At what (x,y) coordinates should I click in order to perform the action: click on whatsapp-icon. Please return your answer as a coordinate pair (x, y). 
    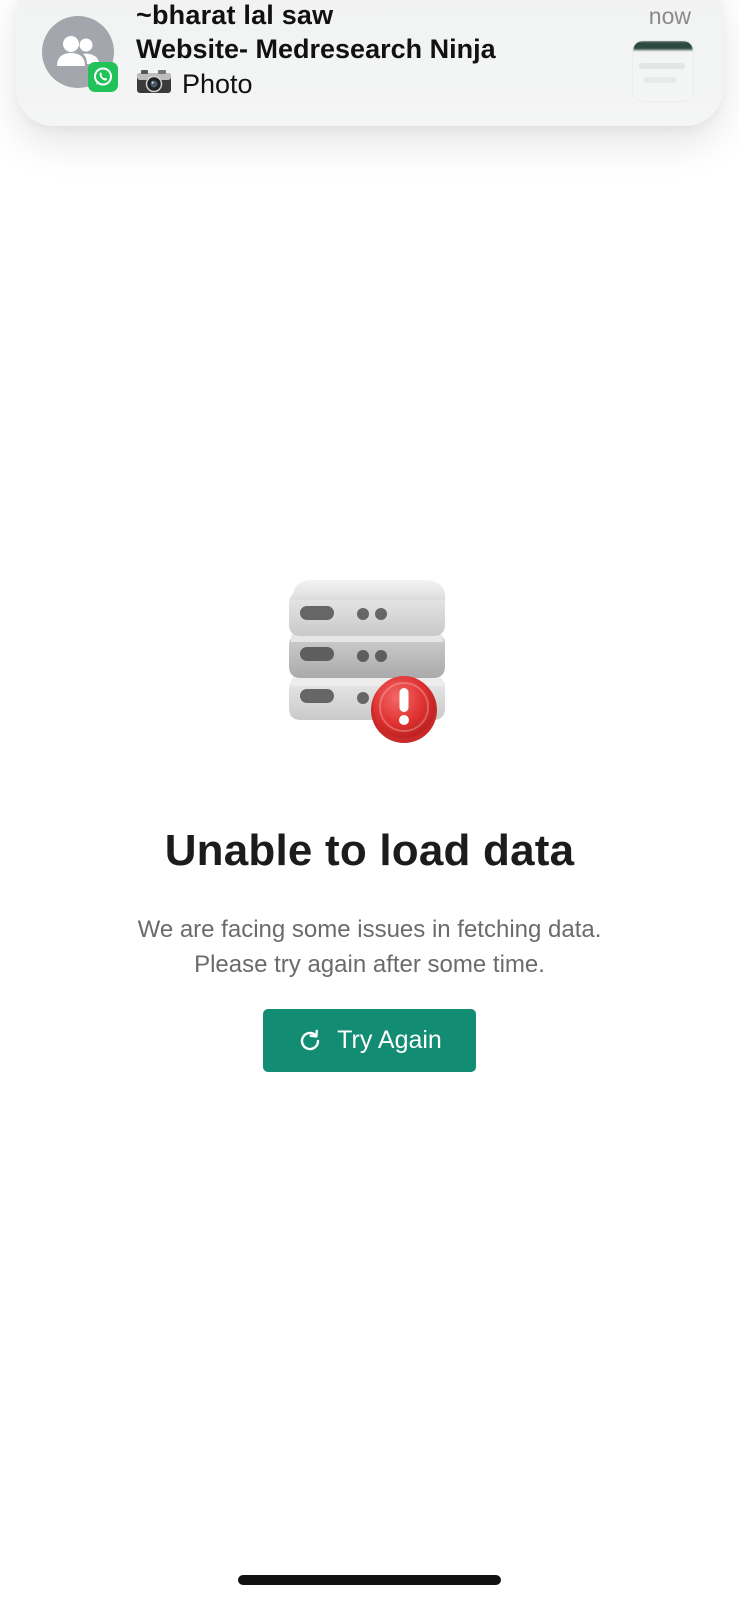
    Looking at the image, I should click on (103, 77).